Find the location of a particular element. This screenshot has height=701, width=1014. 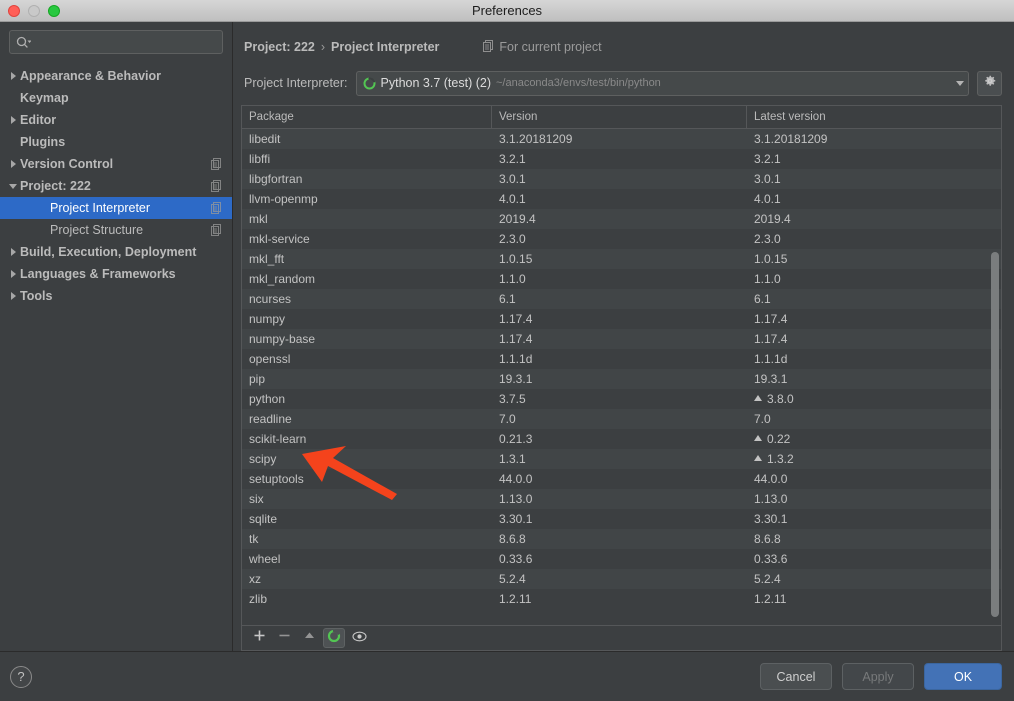

search-container is located at coordinates (116, 46).